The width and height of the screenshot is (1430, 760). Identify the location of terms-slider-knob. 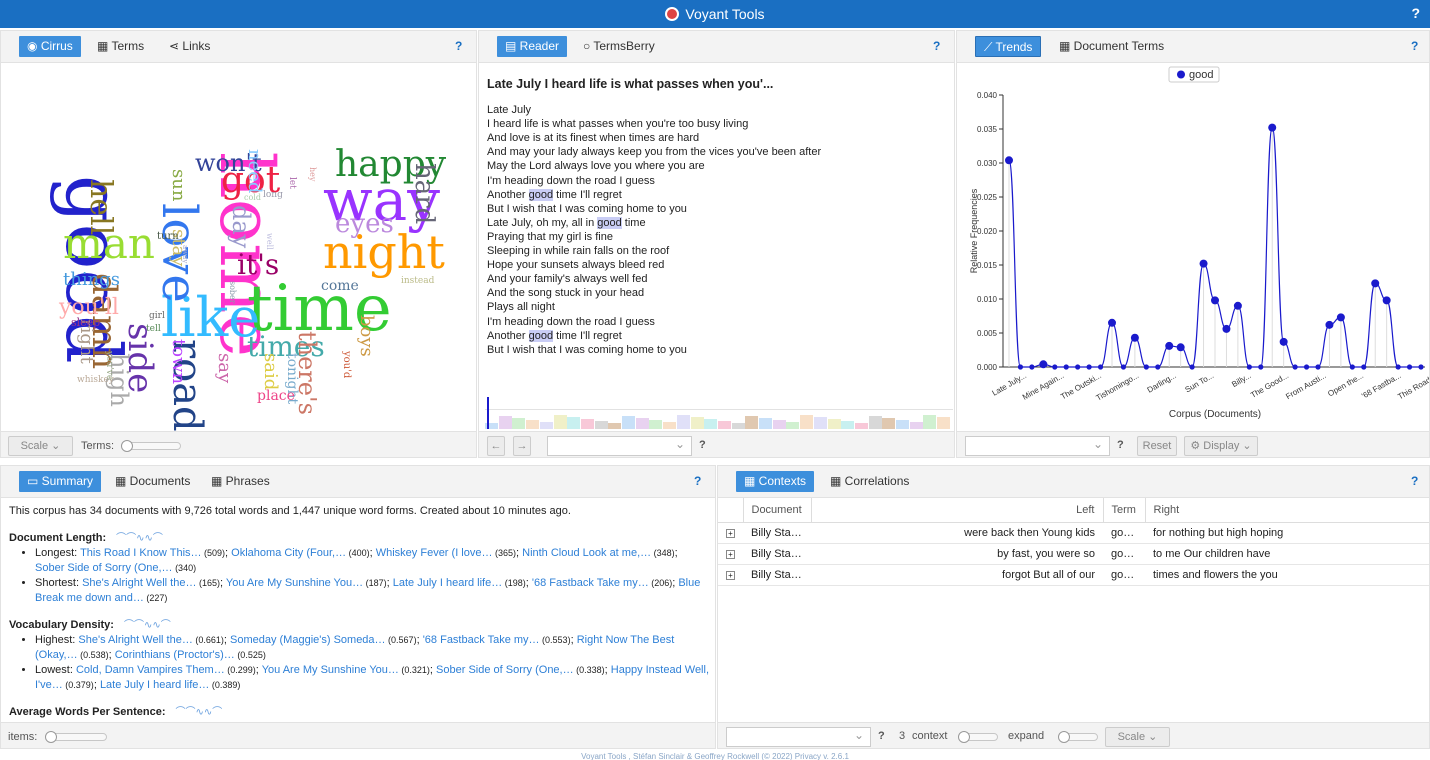
(127, 446).